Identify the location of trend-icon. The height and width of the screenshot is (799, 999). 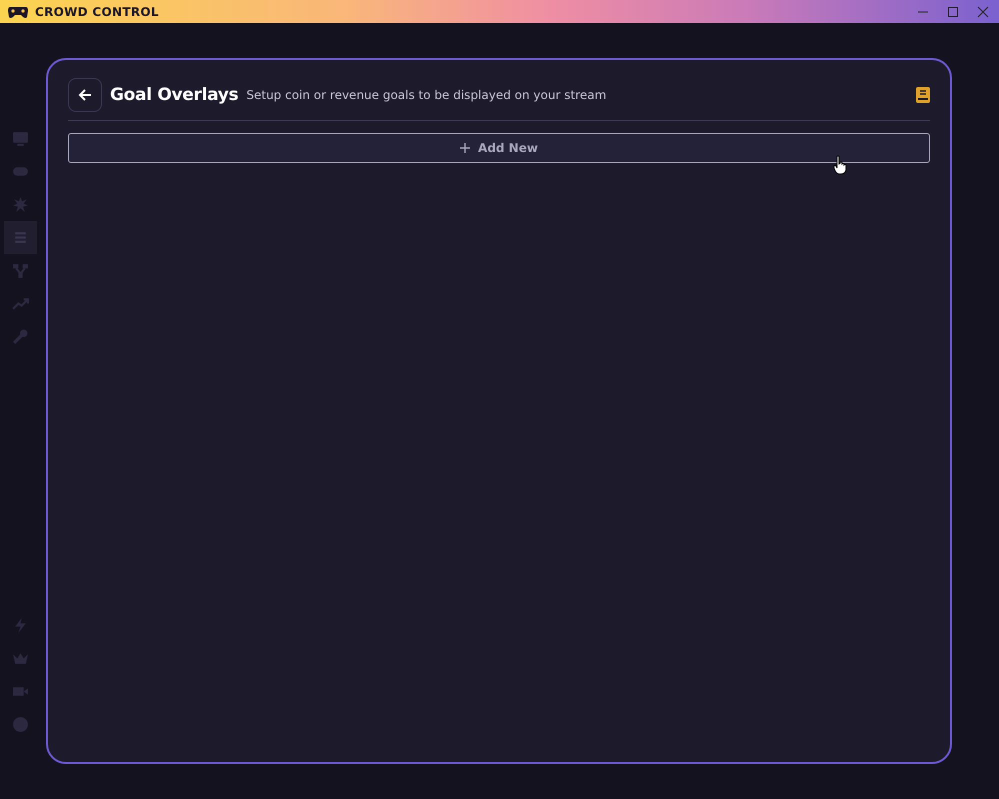
(20, 303).